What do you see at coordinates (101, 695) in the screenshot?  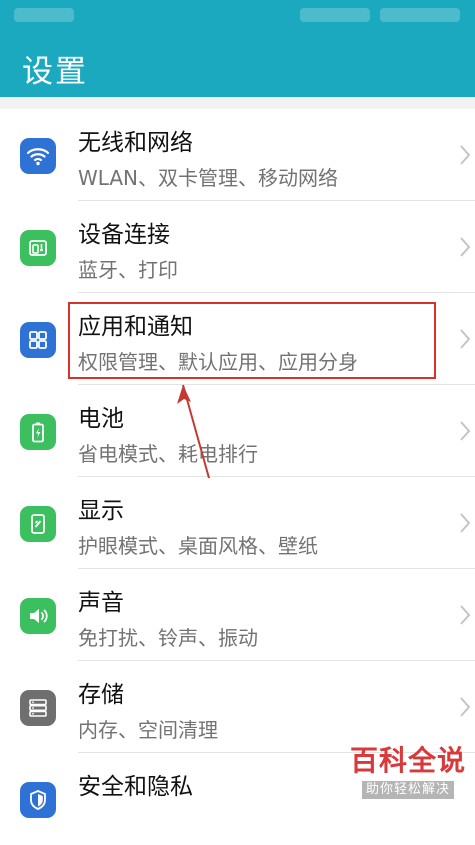 I see `settings-item-title: 存储` at bounding box center [101, 695].